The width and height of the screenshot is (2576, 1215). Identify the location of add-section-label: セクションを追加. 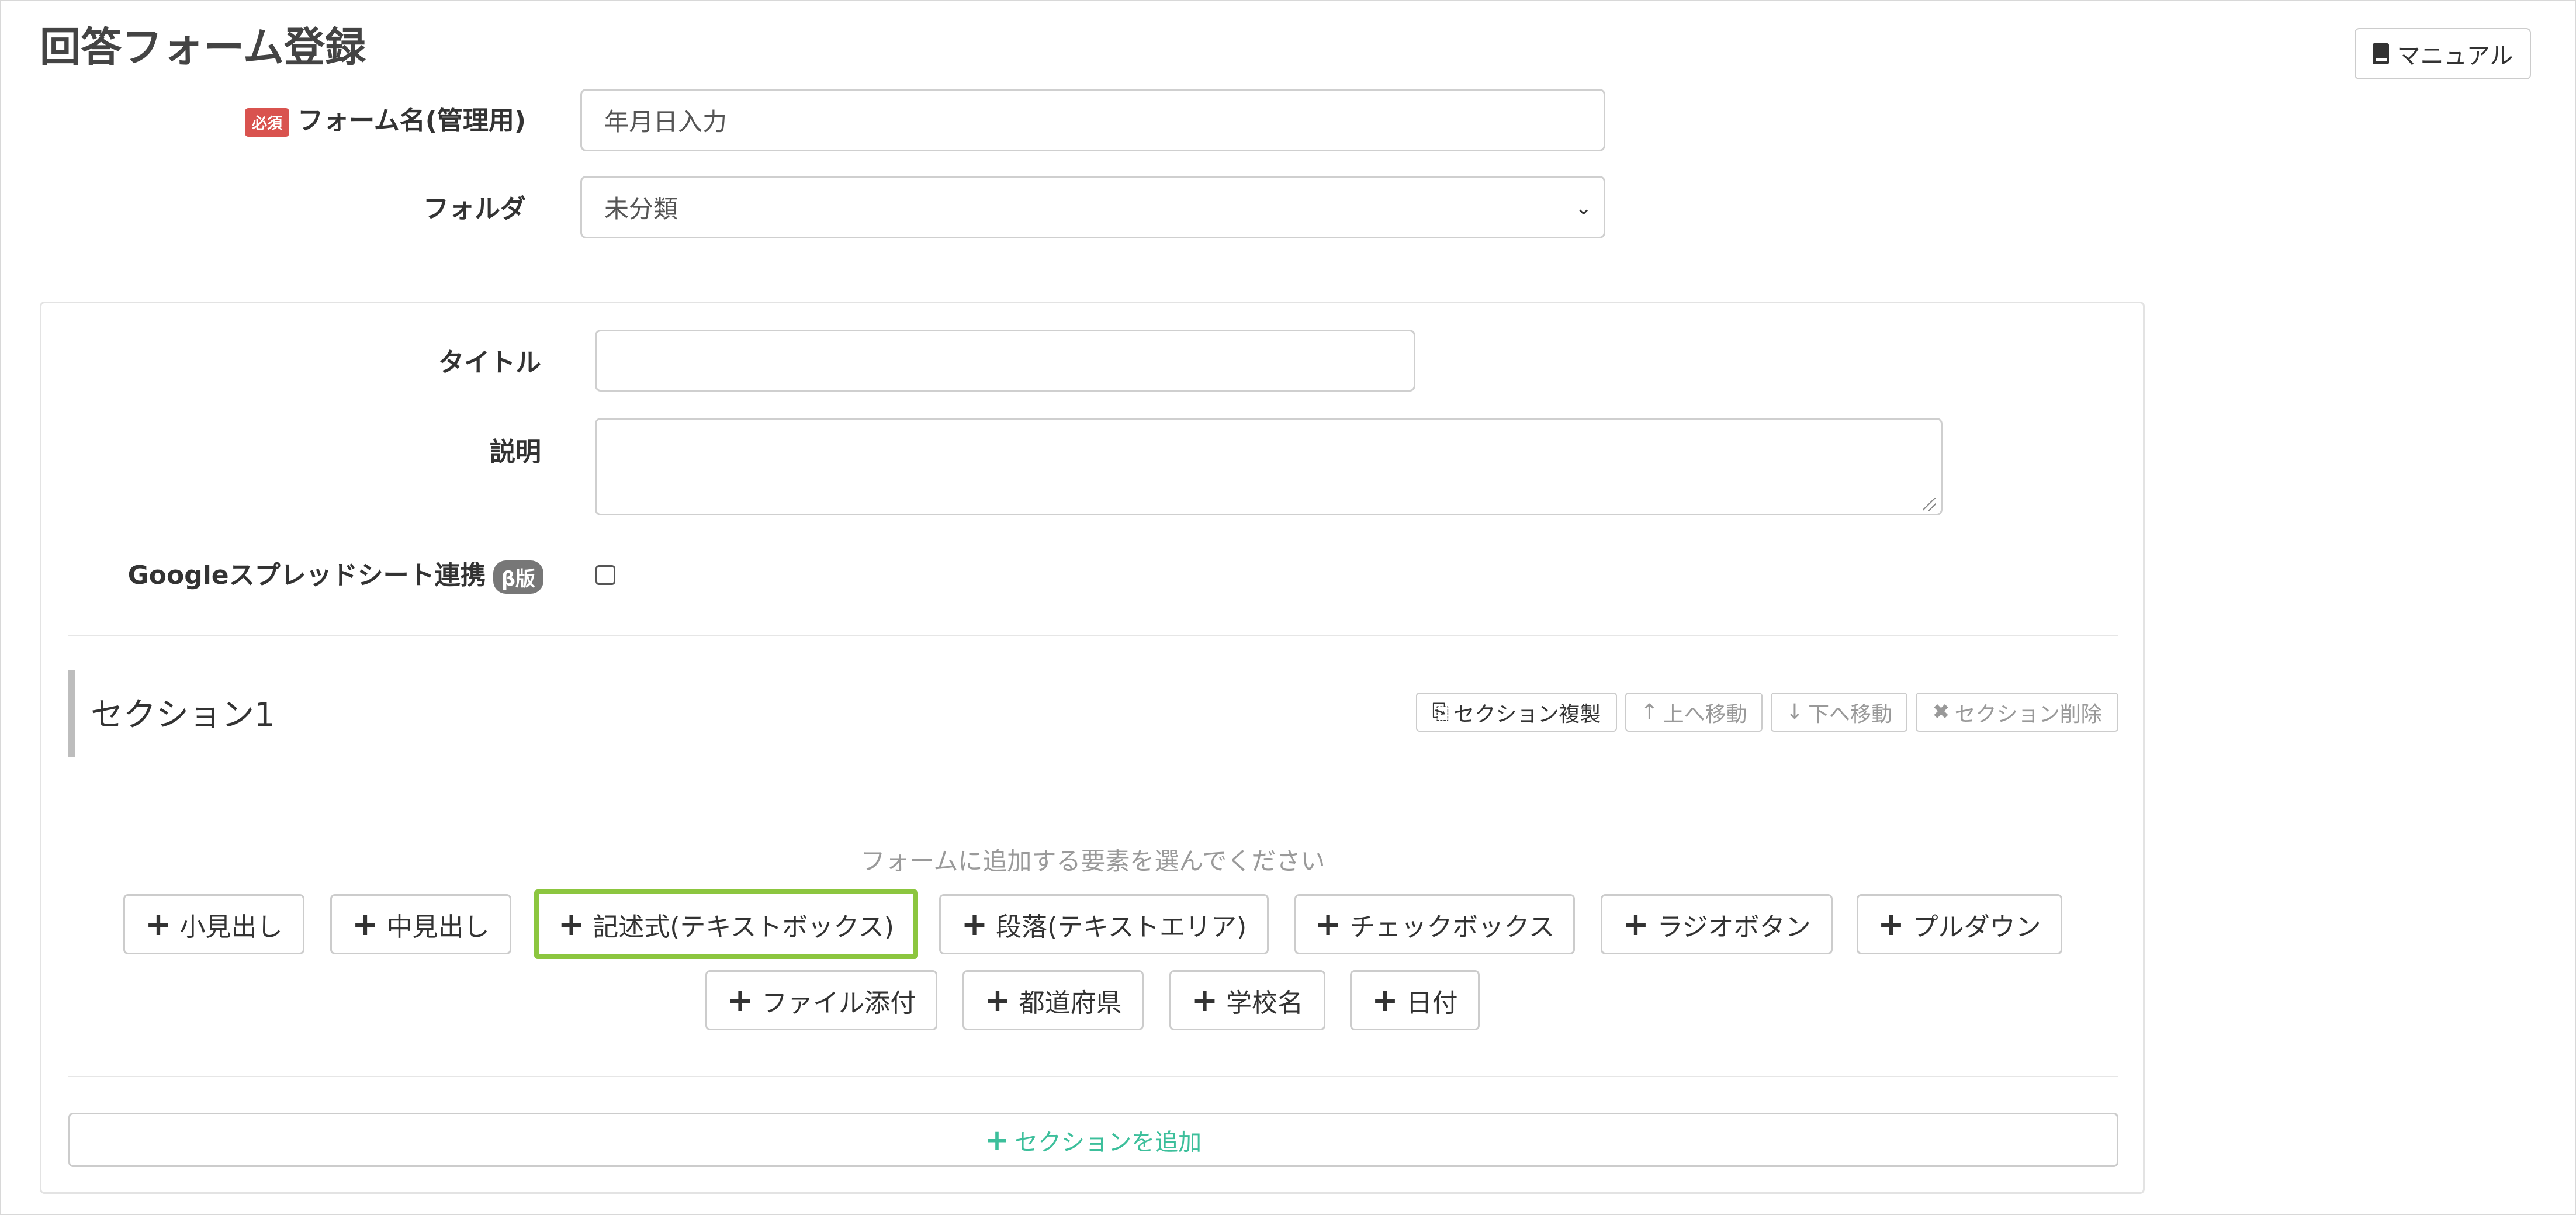
(1108, 1142).